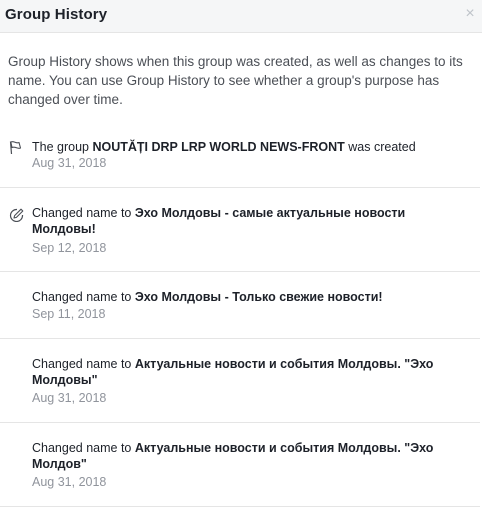 The width and height of the screenshot is (482, 511). I want to click on pencil-icon, so click(16, 215).